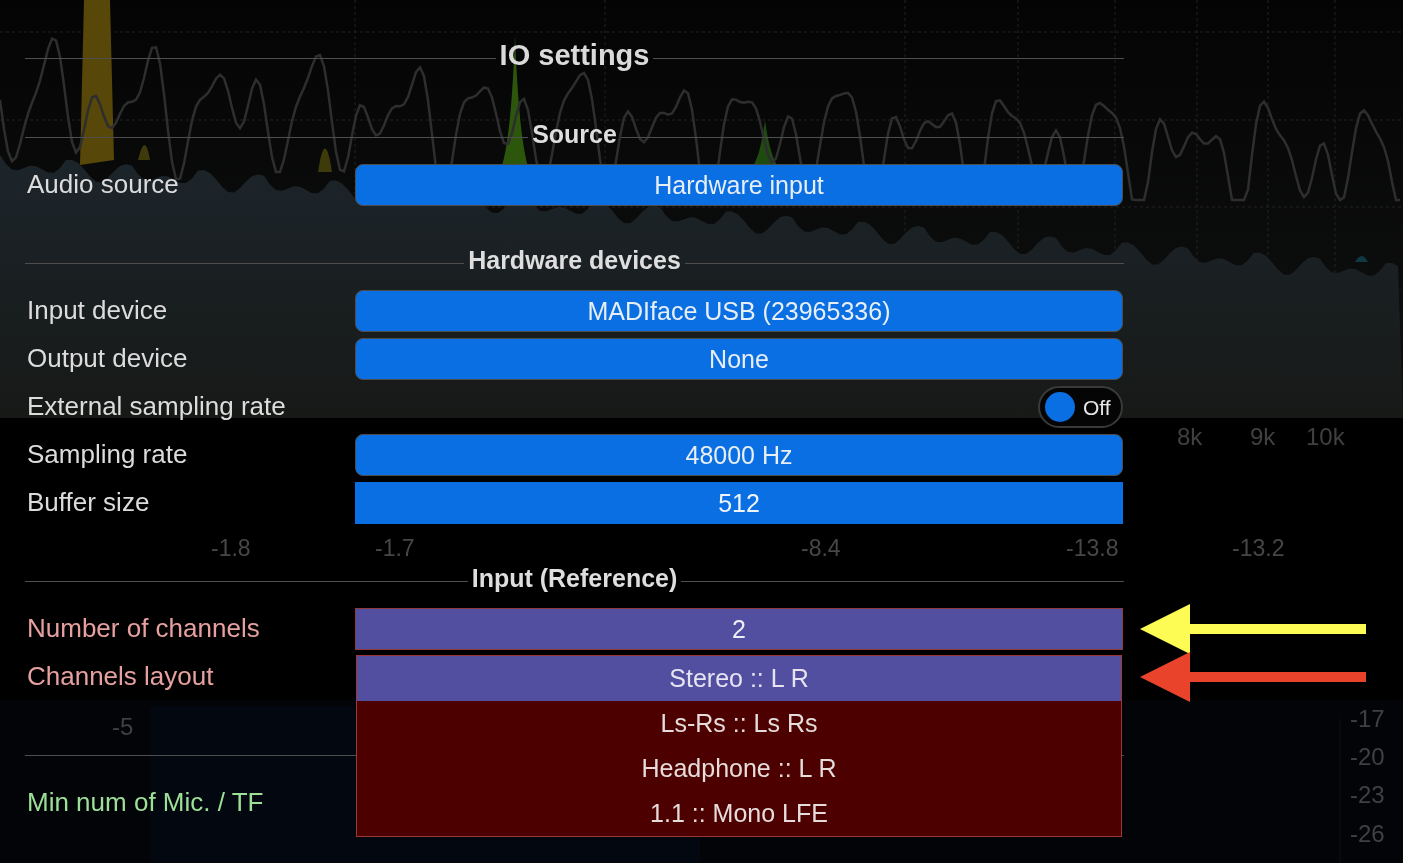  I want to click on field-label: Sampling rate, so click(107, 453).